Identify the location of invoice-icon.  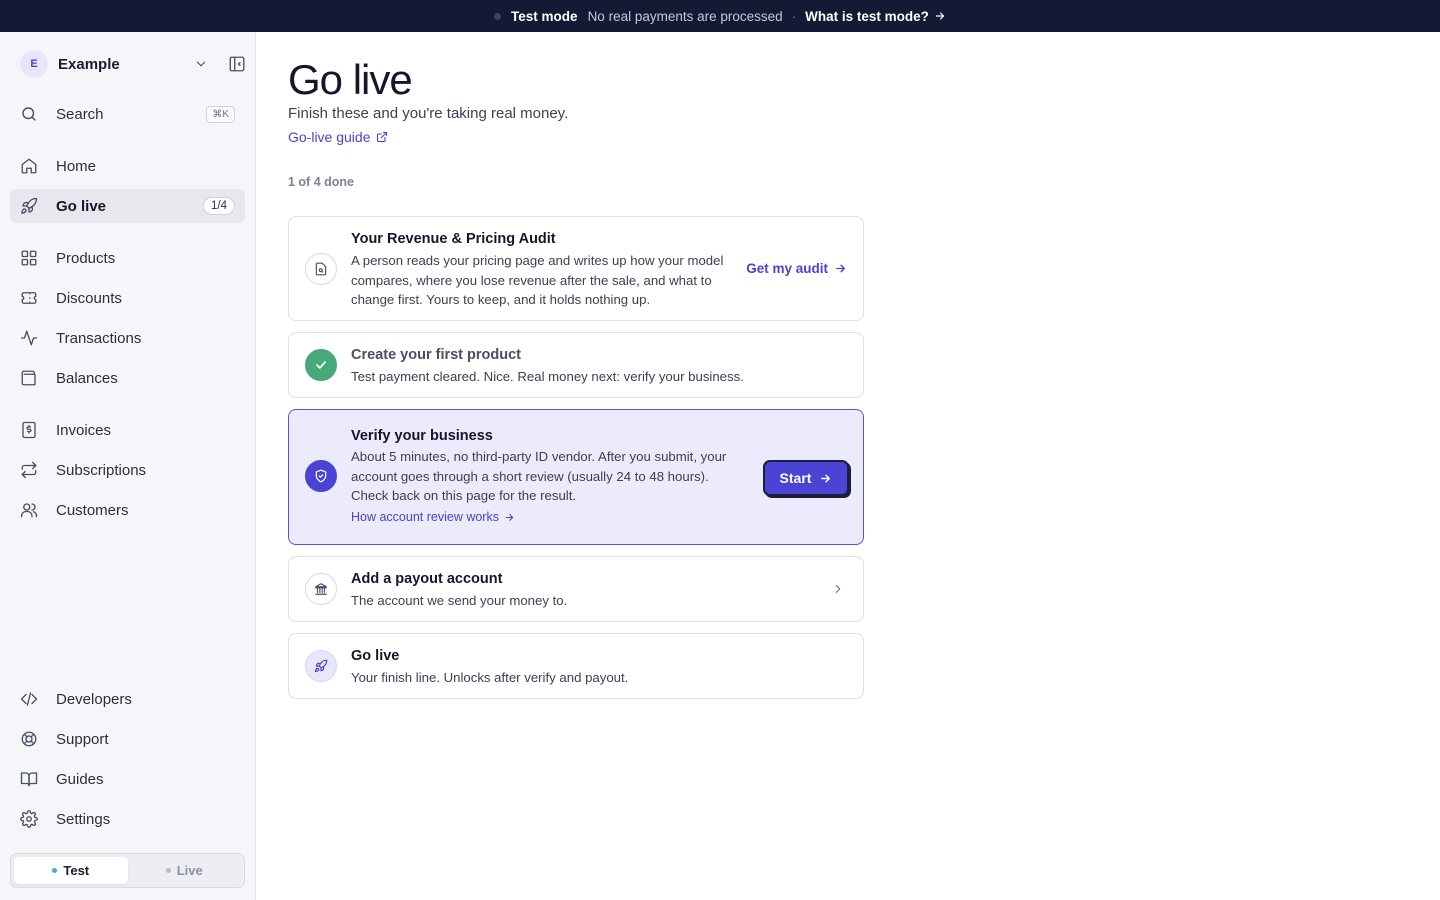
(29, 430).